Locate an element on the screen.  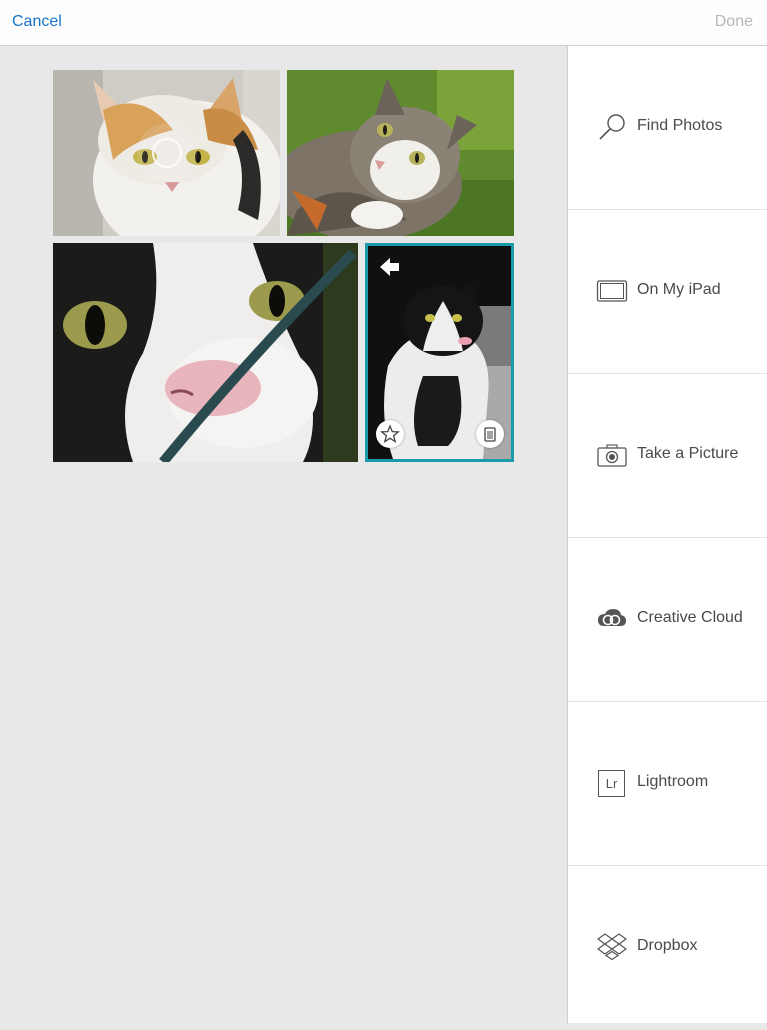
lightroom-icon-text: Lr is located at coordinates (611, 783).